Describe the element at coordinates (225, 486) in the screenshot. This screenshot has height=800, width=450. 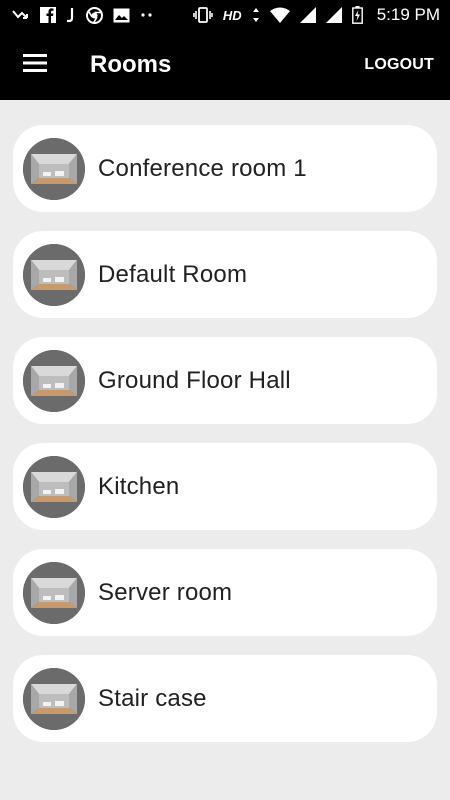
I see `room-item-kitchen: Kitchen` at that location.